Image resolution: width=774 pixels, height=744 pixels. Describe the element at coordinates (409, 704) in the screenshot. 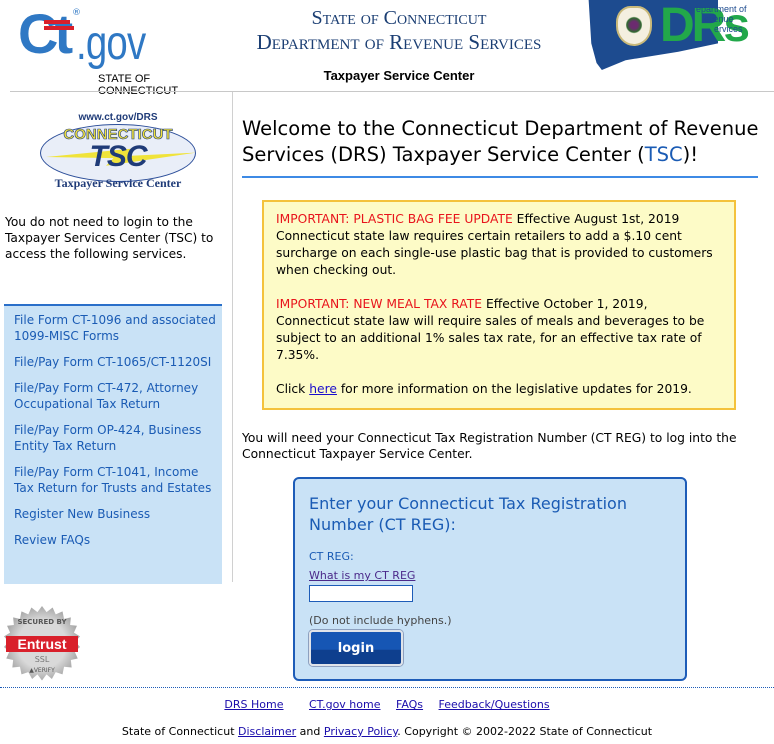

I see `footer-link-faqs: FAQs` at that location.